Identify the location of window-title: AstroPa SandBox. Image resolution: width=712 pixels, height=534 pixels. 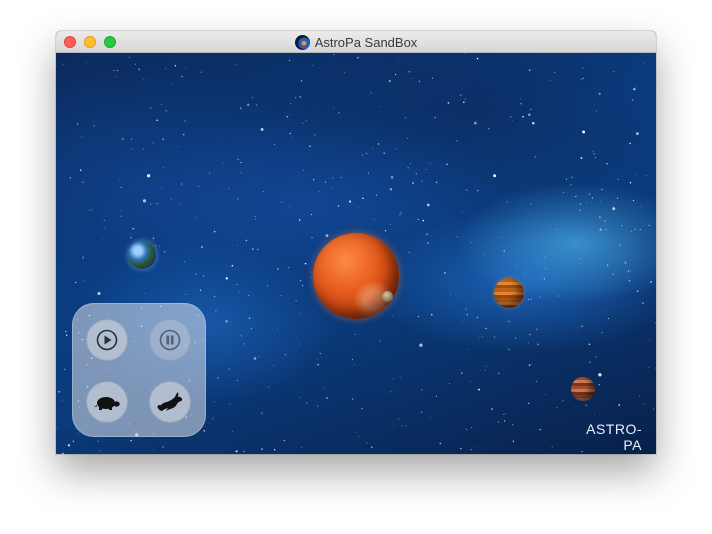
(356, 42).